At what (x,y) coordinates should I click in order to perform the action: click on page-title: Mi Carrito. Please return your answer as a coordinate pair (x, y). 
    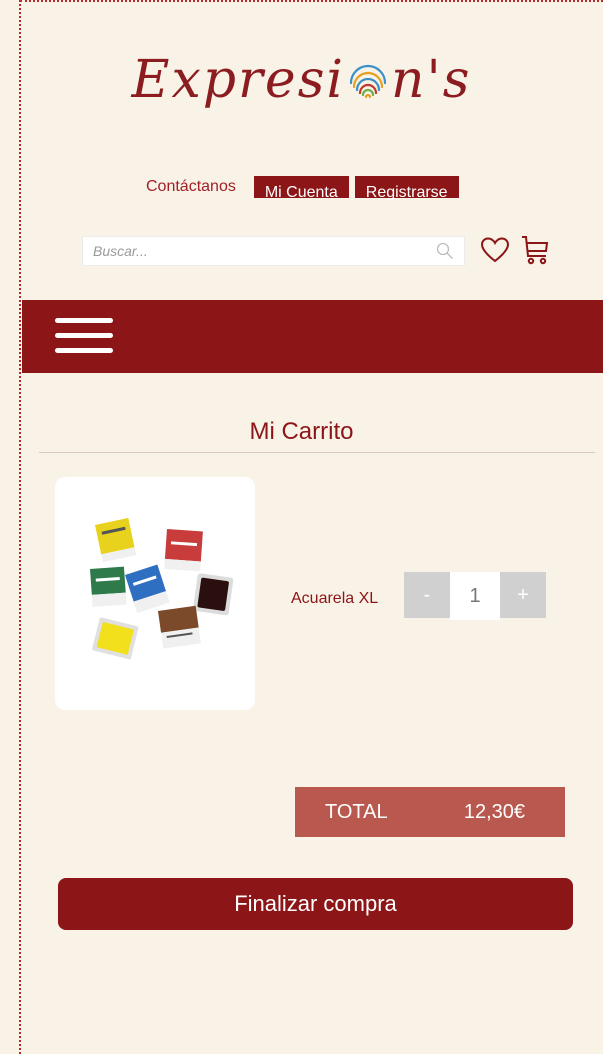
    Looking at the image, I should click on (301, 431).